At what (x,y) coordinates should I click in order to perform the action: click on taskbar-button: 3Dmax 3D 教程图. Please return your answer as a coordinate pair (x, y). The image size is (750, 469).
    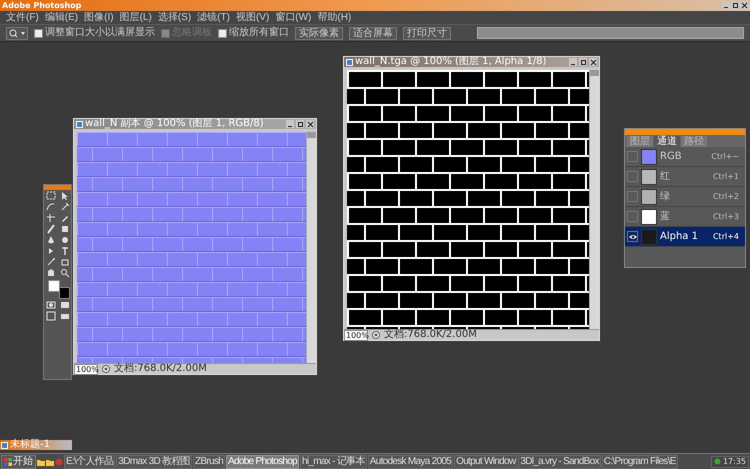
    Looking at the image, I should click on (154, 461).